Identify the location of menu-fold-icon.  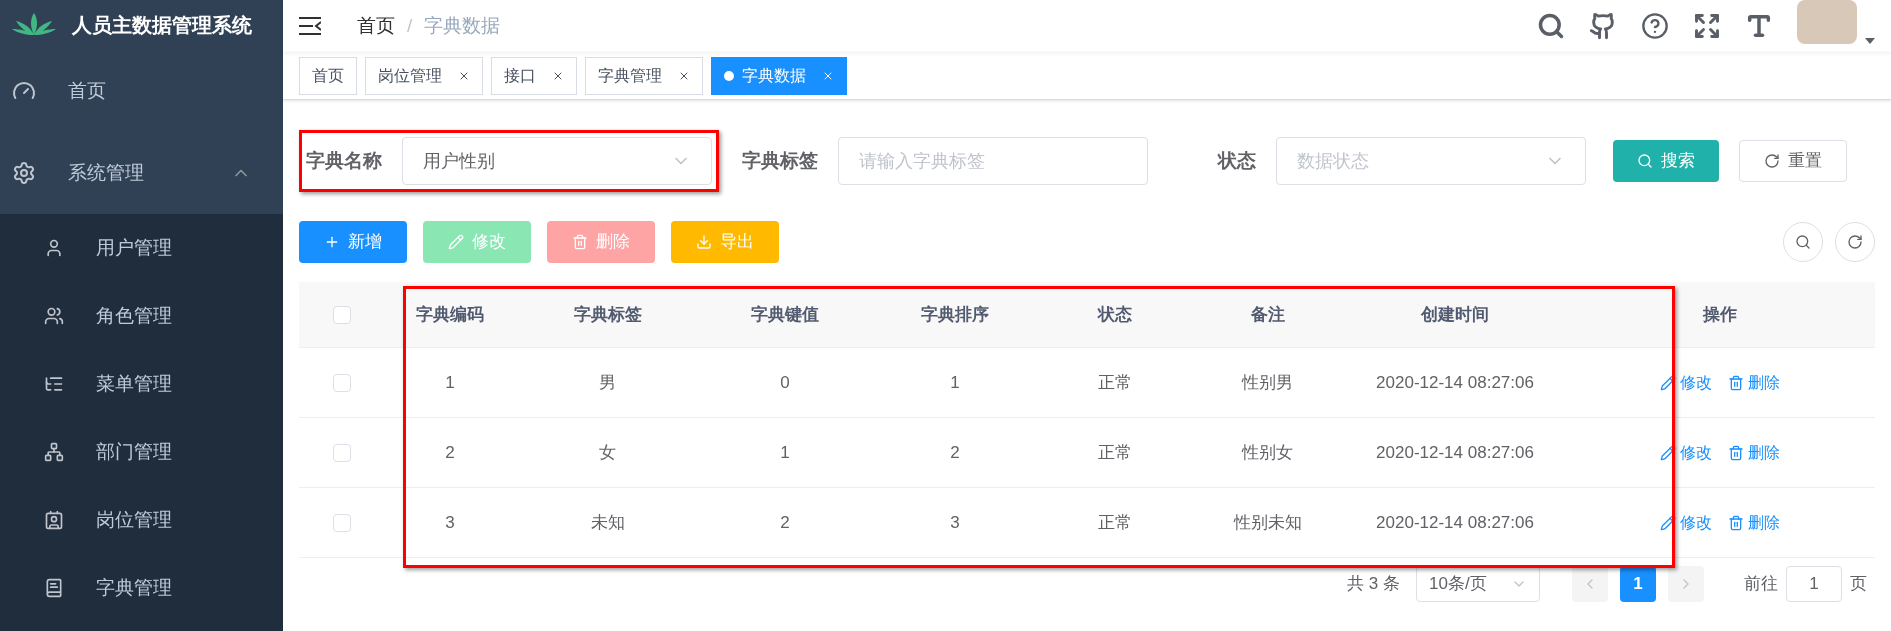
(310, 26).